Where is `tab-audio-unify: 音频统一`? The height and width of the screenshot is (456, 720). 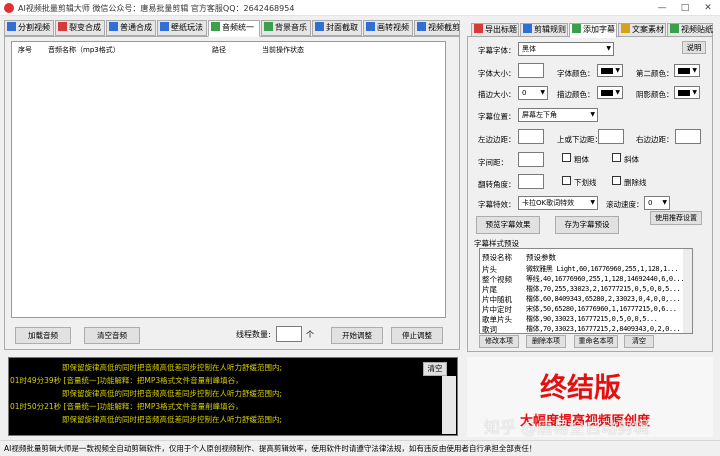 tab-audio-unify: 音频统一 is located at coordinates (234, 28).